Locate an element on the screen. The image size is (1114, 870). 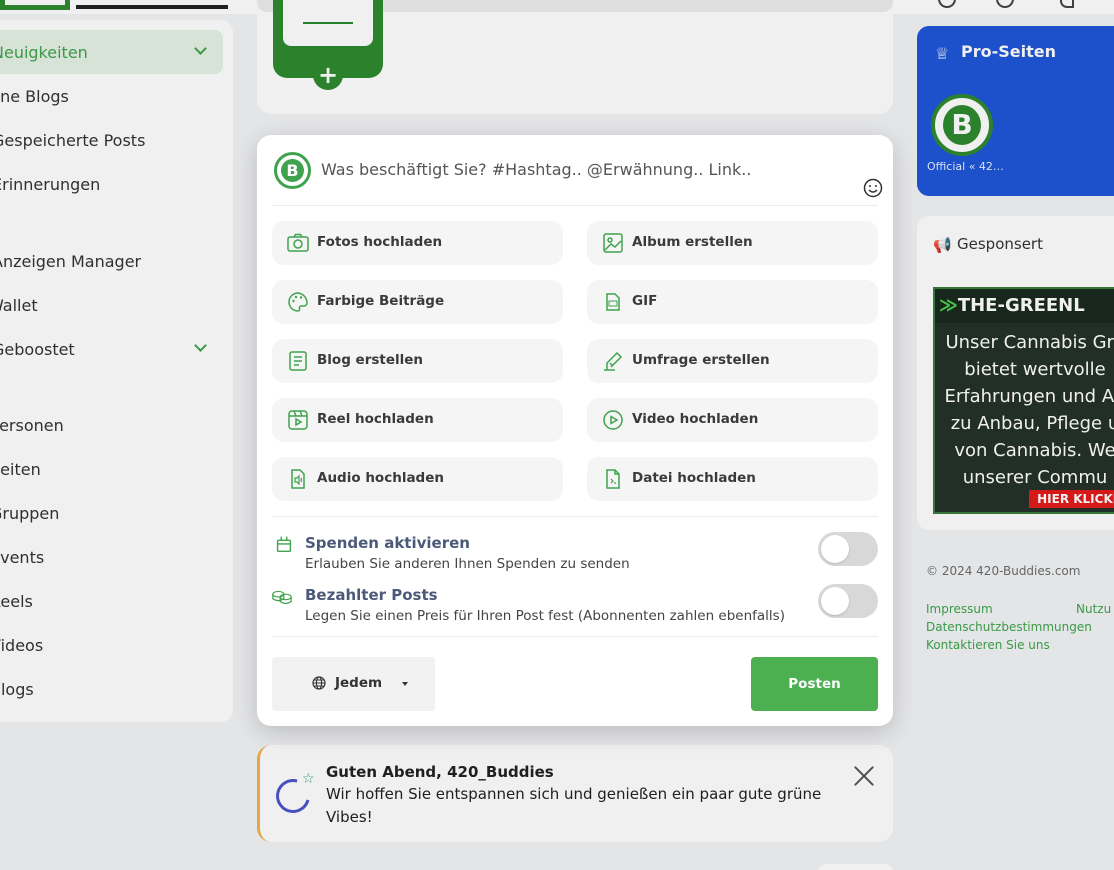
coins-icon is located at coordinates (282, 597).